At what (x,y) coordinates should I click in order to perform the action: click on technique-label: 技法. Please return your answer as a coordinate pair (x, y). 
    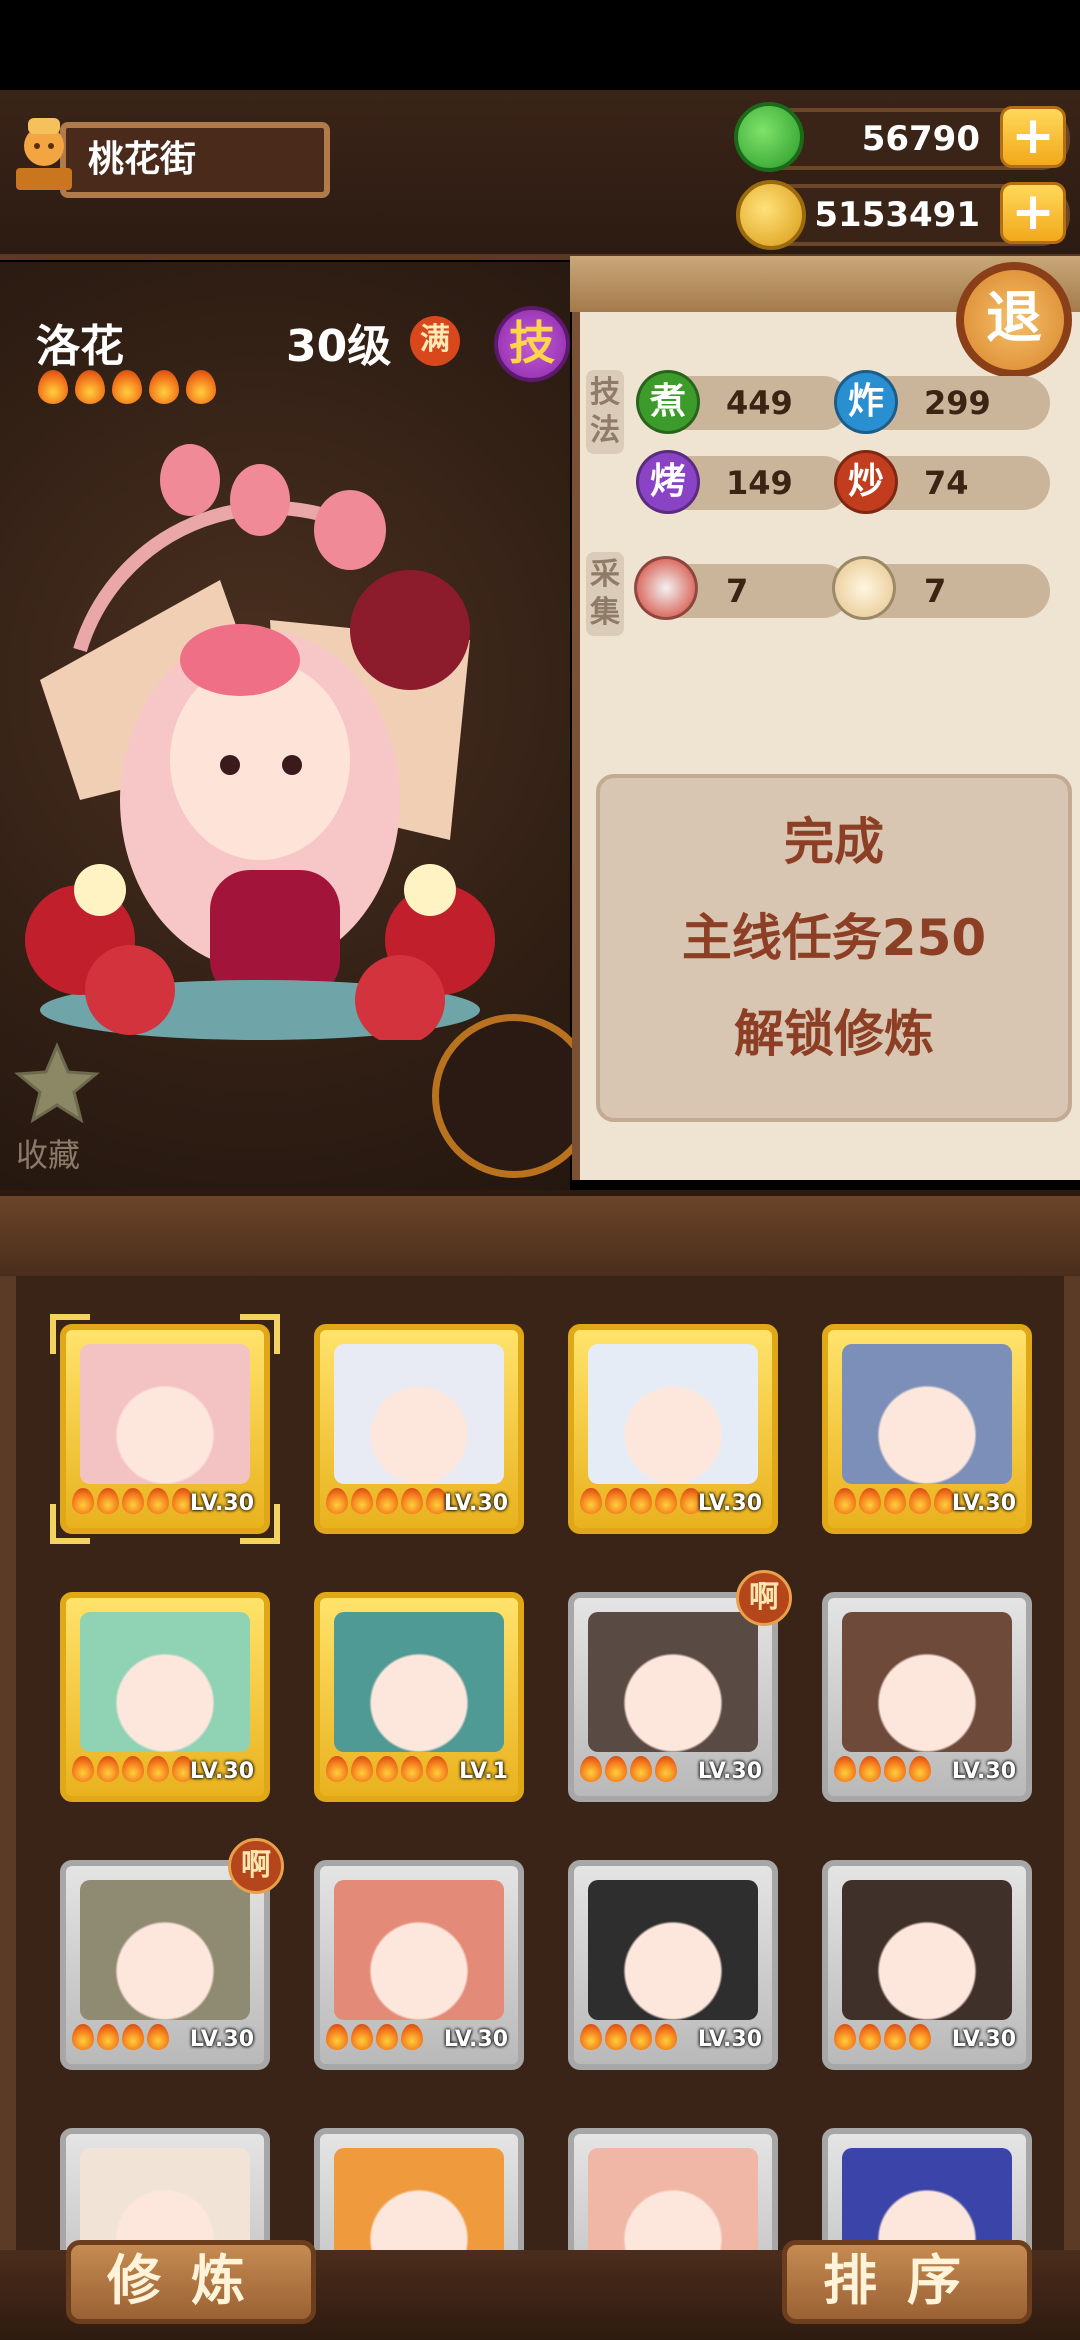
    Looking at the image, I should click on (605, 412).